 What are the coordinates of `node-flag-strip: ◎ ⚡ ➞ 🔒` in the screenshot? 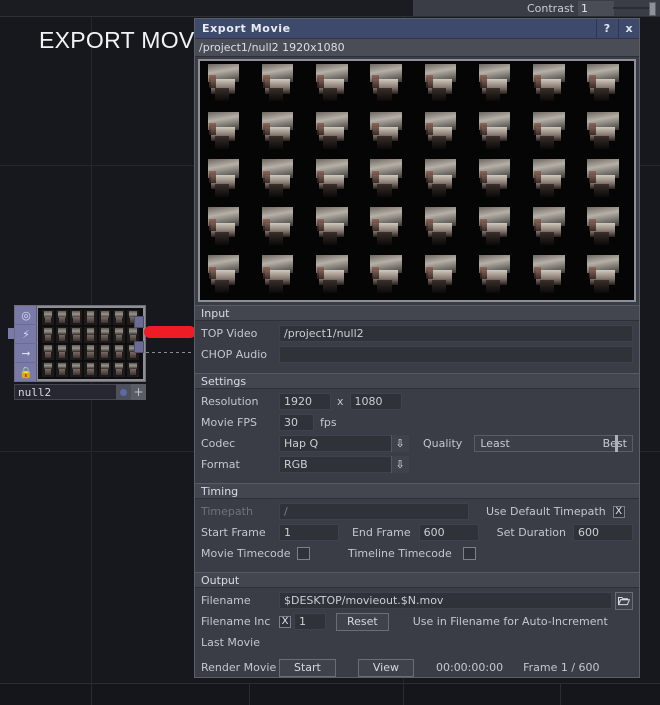 It's located at (26, 344).